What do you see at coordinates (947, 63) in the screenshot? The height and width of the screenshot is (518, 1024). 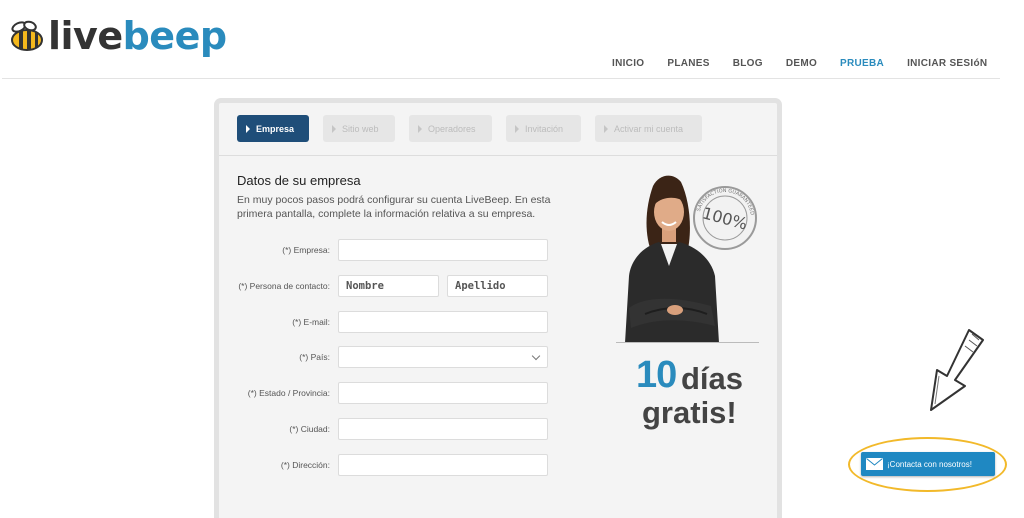 I see `nav-item-iniciar-sesion: INICIAR SESIóN` at bounding box center [947, 63].